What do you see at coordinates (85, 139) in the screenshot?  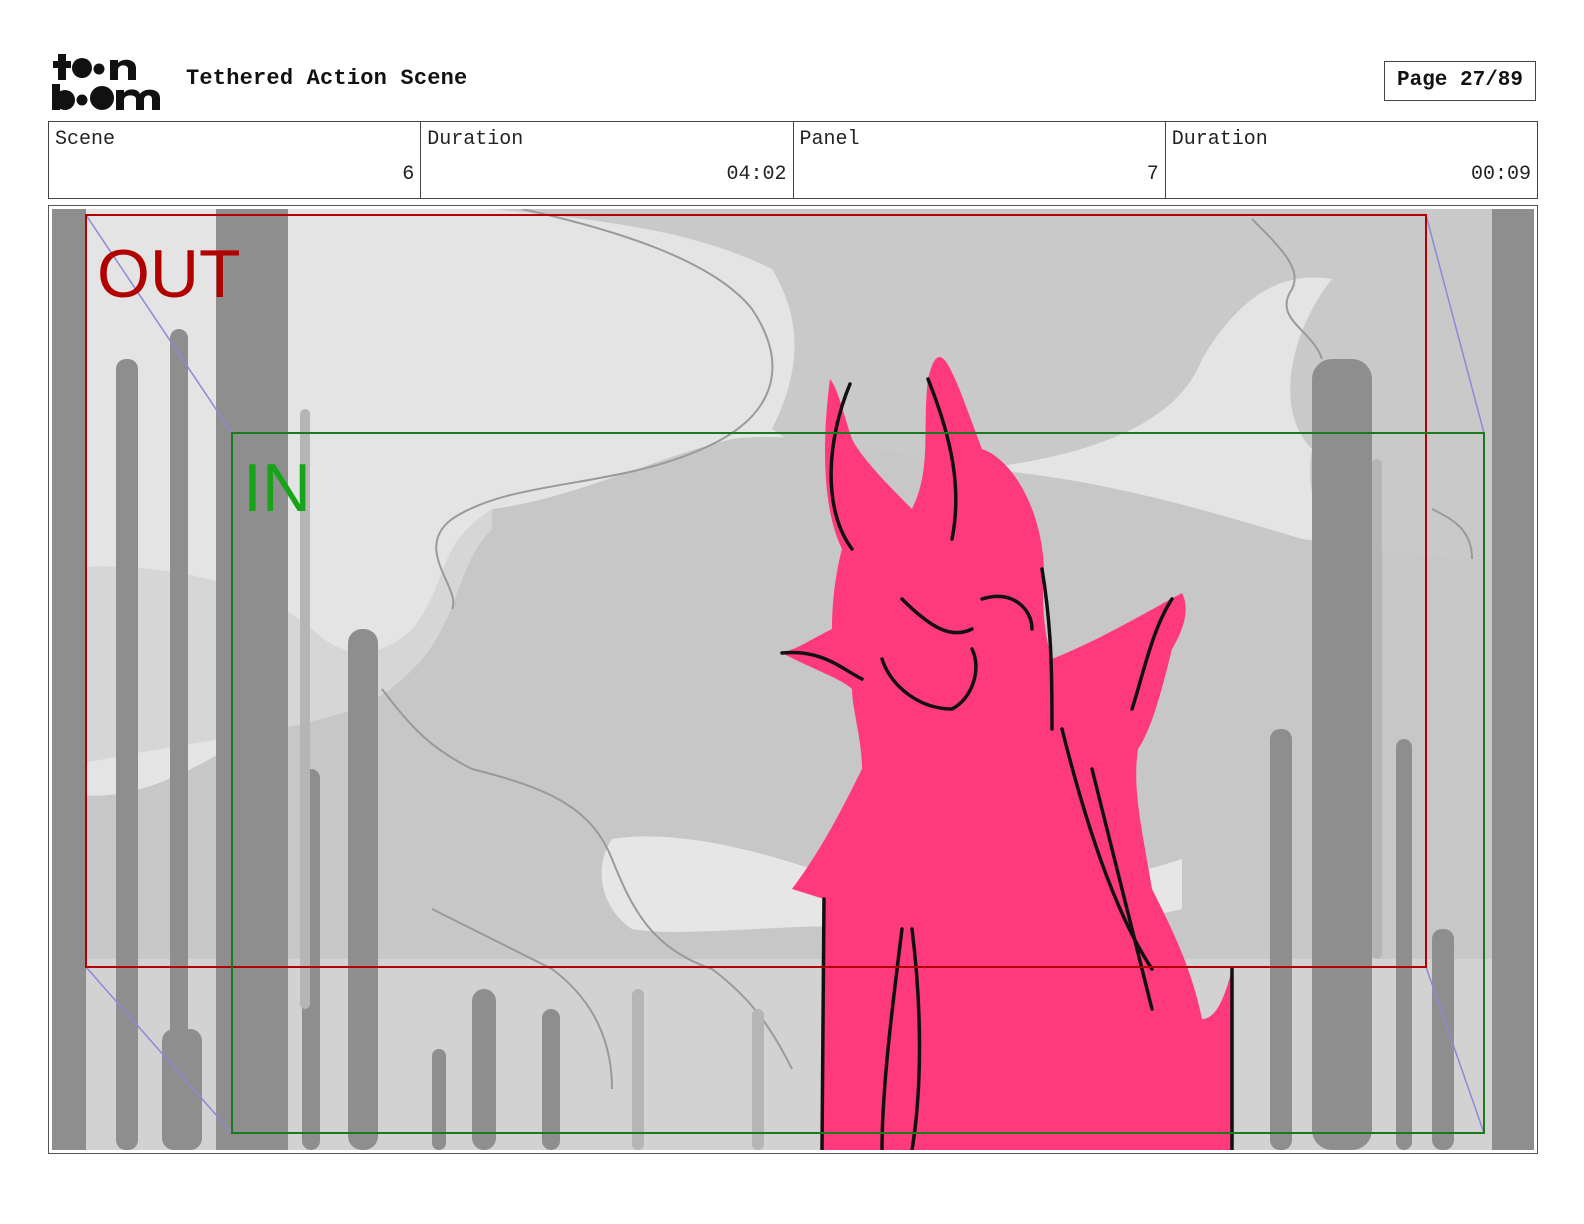 I see `scene-label: Scene` at bounding box center [85, 139].